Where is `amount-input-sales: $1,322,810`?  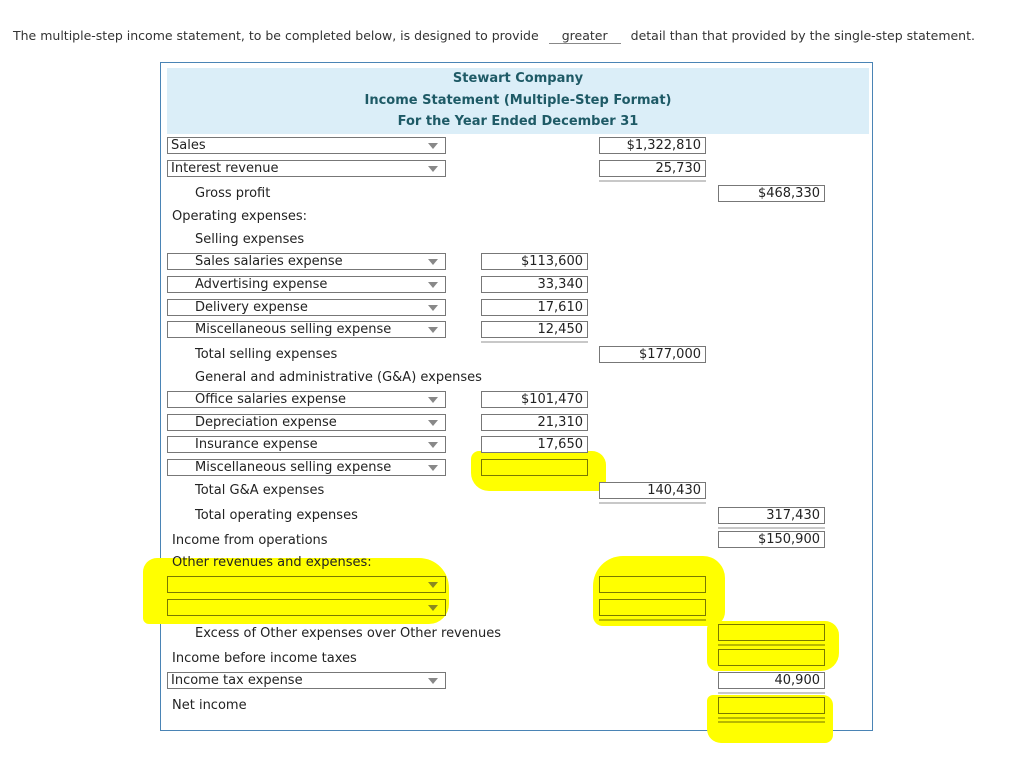 amount-input-sales: $1,322,810 is located at coordinates (652, 145).